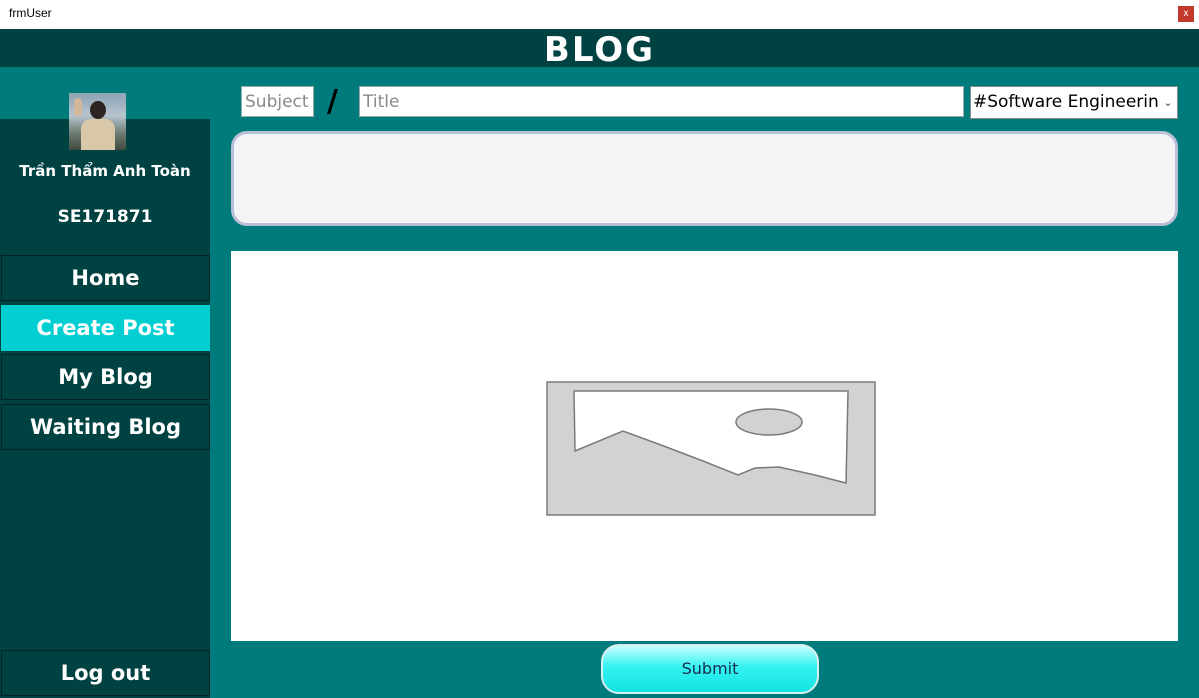 The image size is (1199, 698). I want to click on window-title: frmUser, so click(30, 13).